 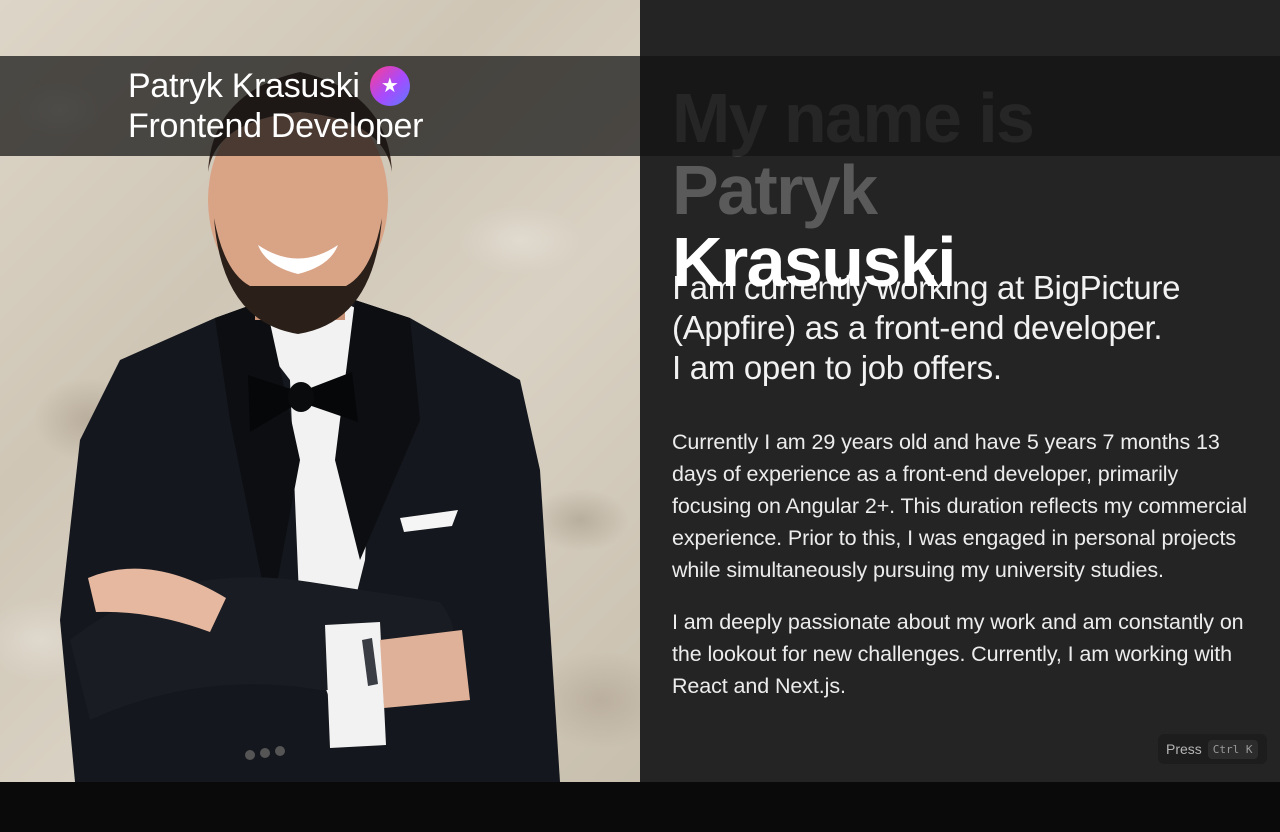 What do you see at coordinates (917, 327) in the screenshot?
I see `lead-line: (Appfire) as a front-end developer.` at bounding box center [917, 327].